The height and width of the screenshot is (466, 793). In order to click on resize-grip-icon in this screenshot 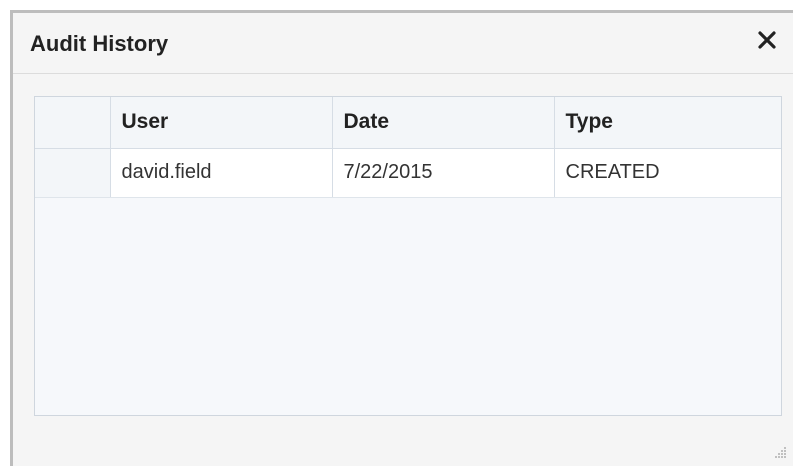, I will do `click(780, 451)`.